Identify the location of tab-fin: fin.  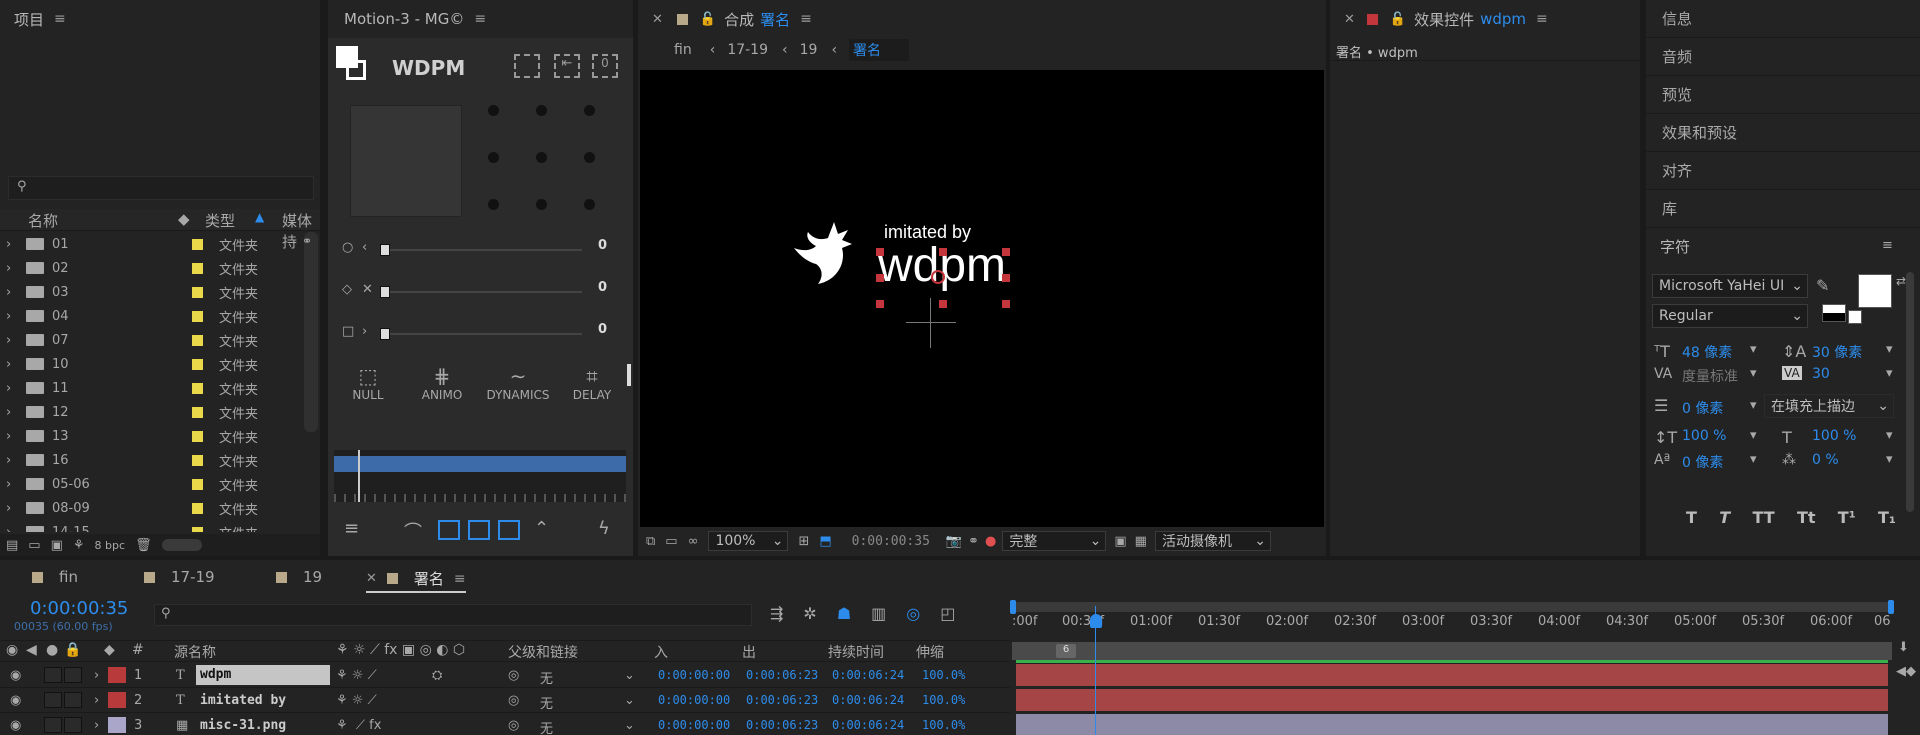
(55, 577).